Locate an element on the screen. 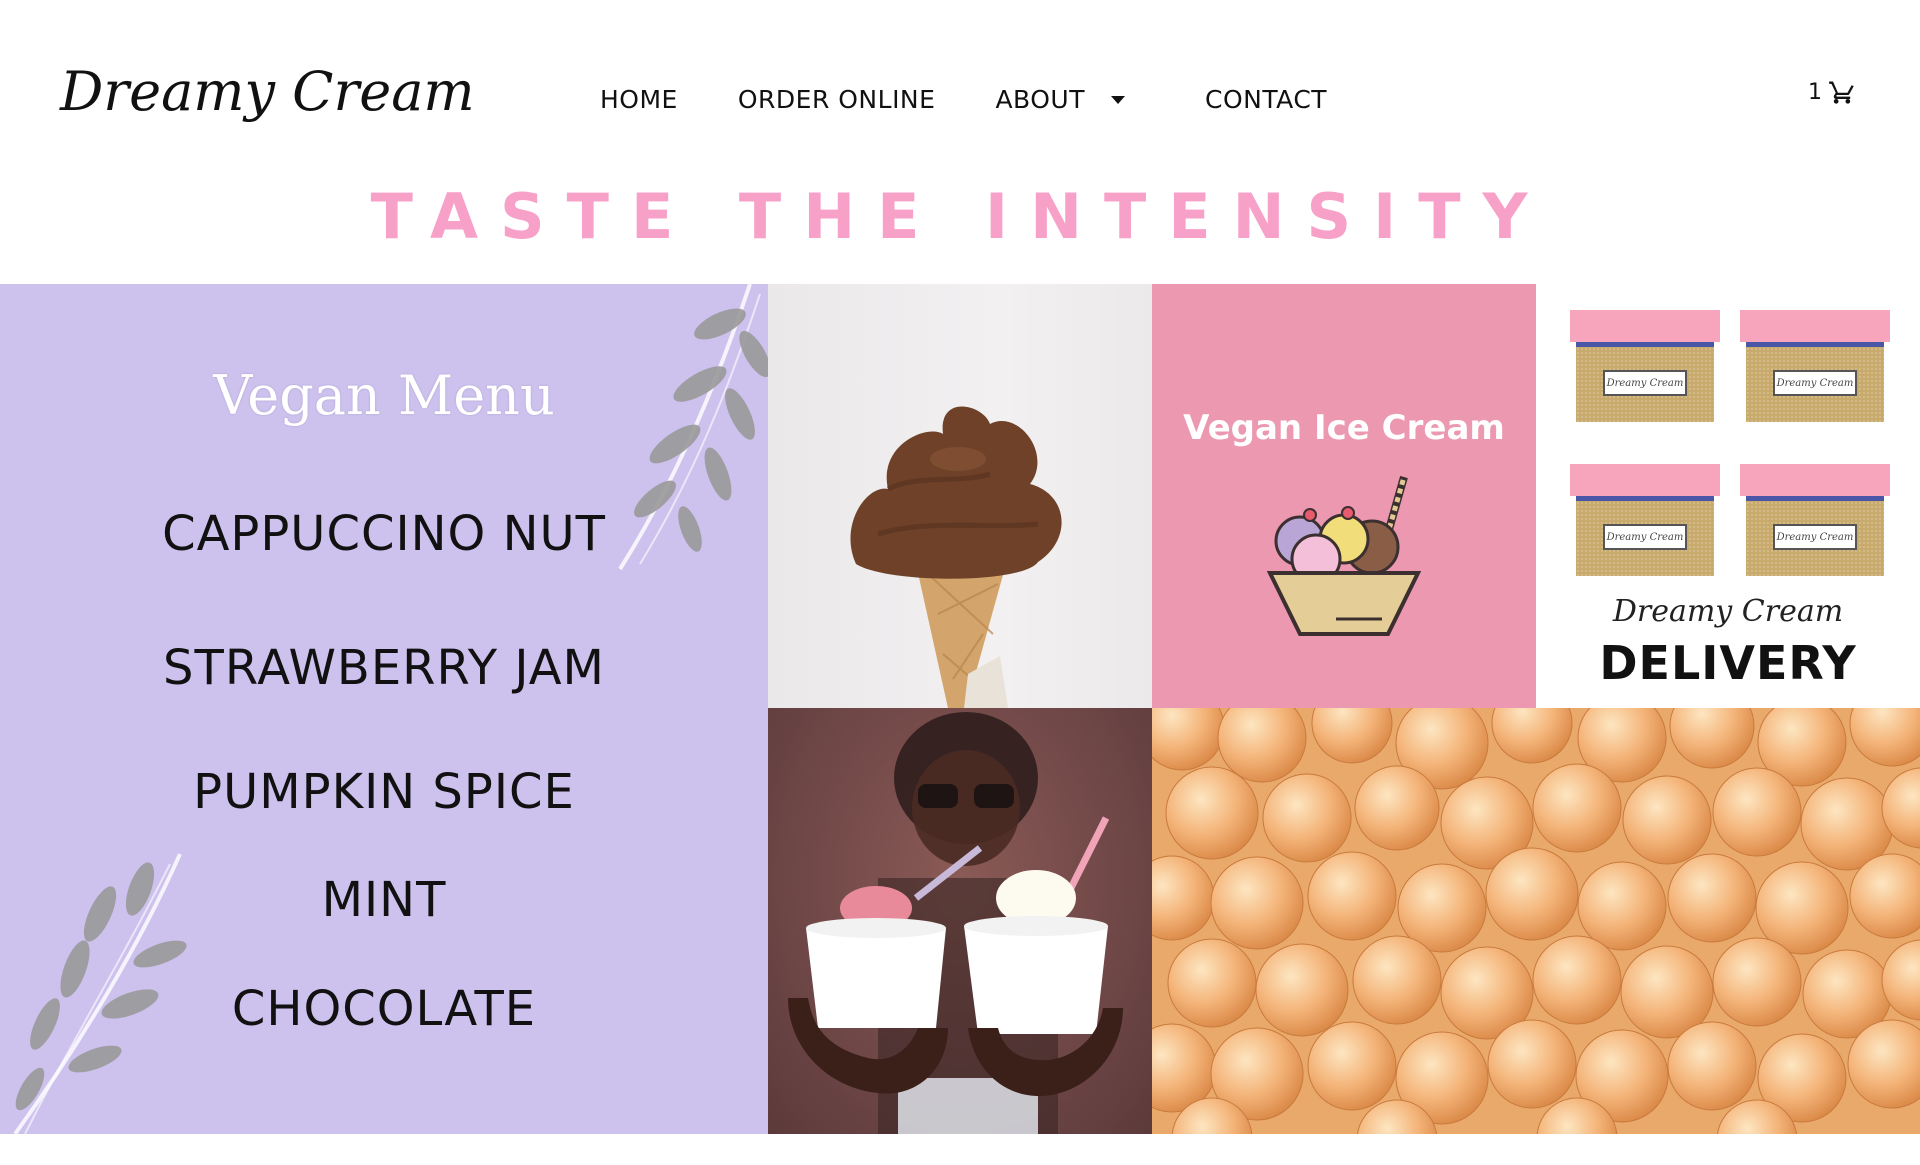 This screenshot has width=1920, height=1165. nav-about-label: ABOUT is located at coordinates (1040, 99).